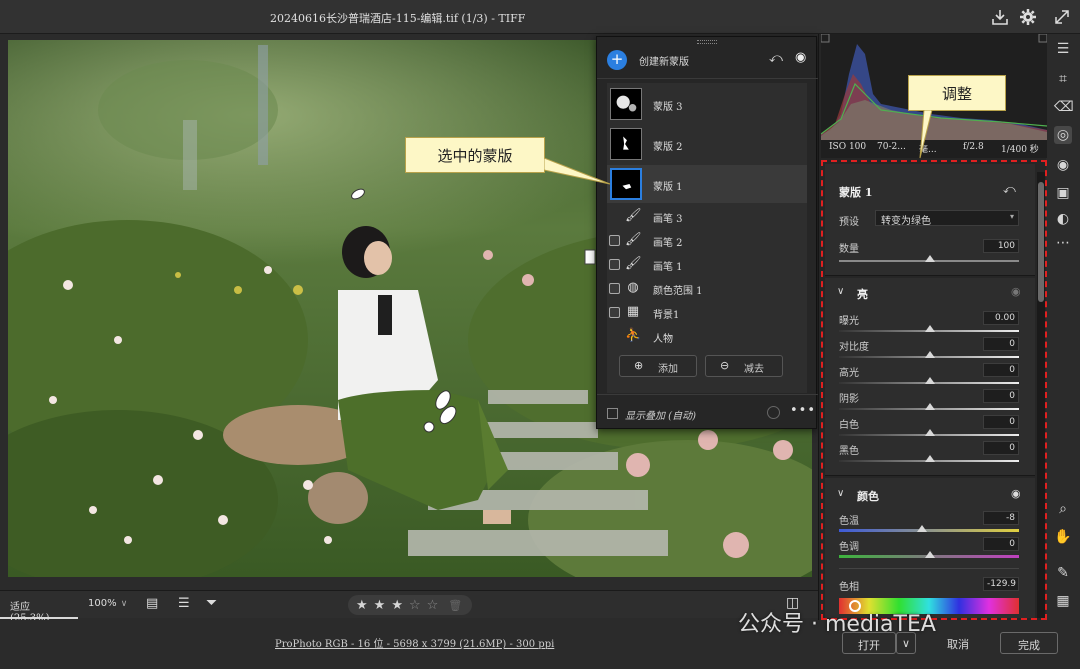 Image resolution: width=1080 pixels, height=669 pixels. I want to click on highlights-field: 0, so click(1001, 370).